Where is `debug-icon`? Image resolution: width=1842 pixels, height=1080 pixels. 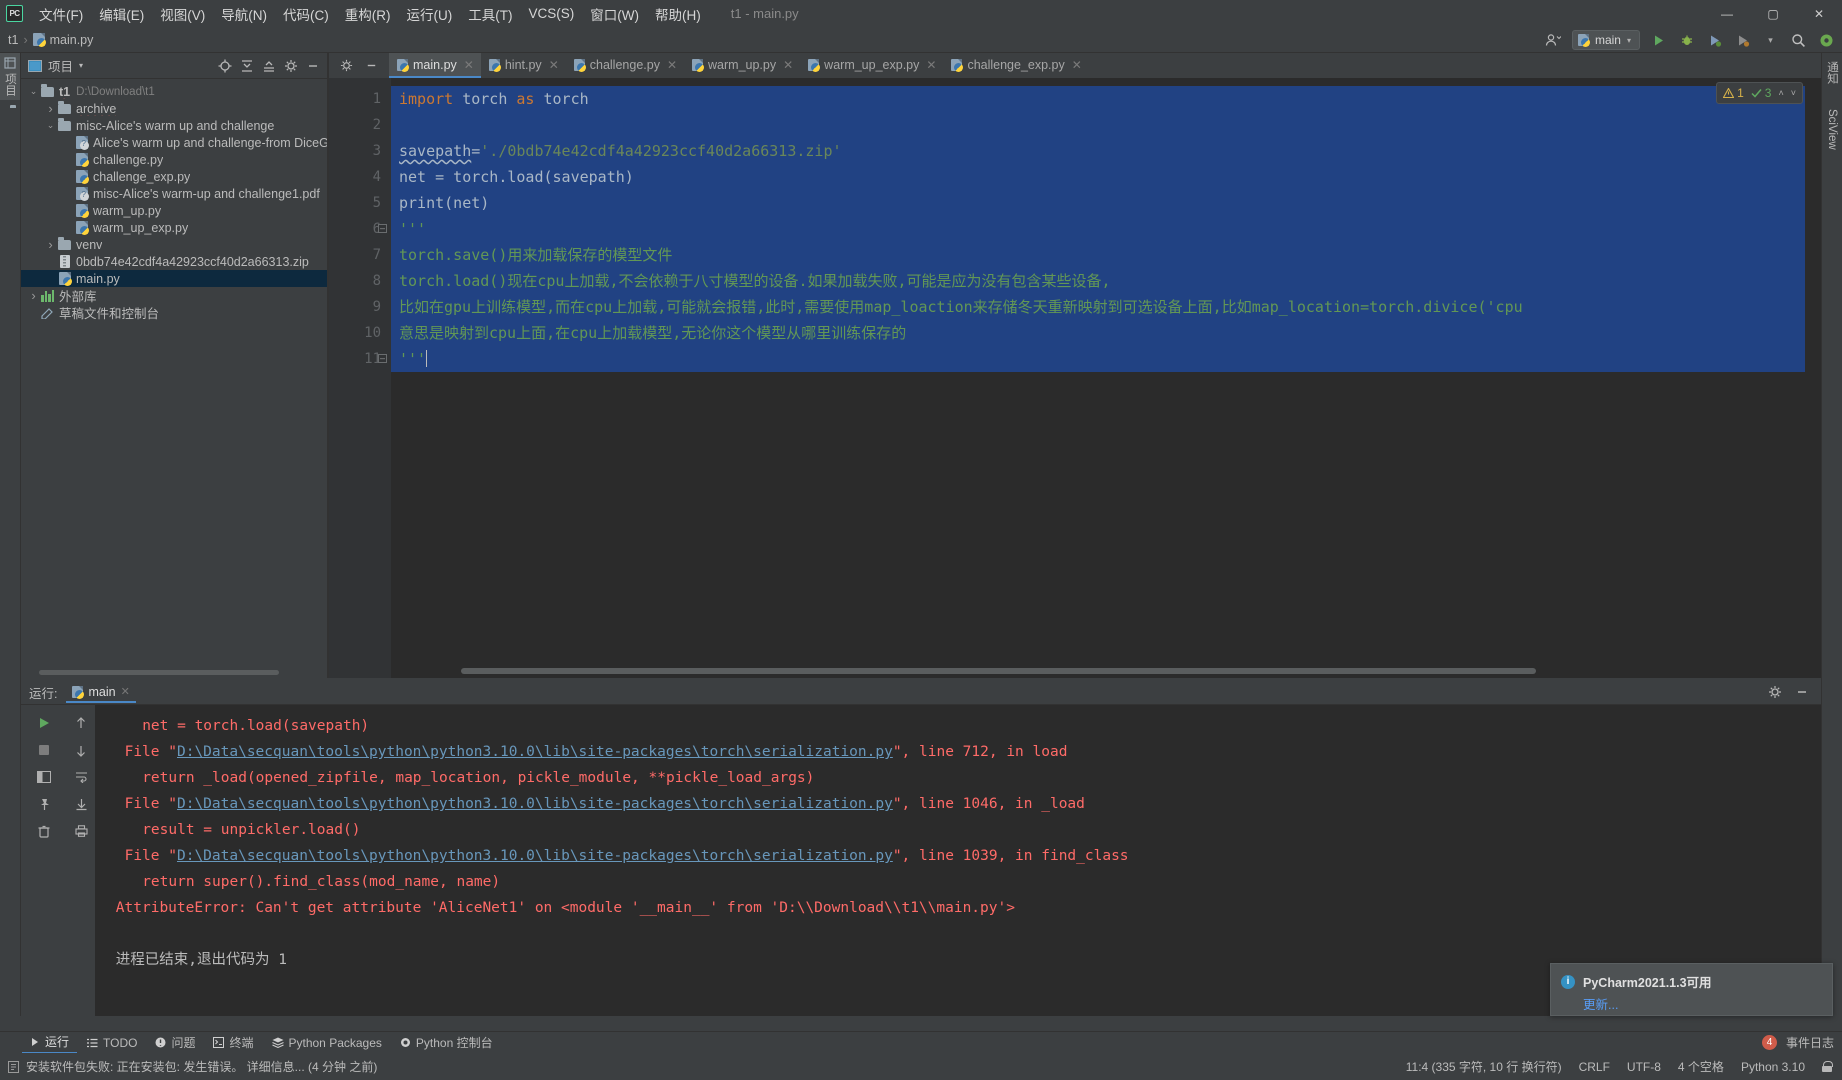 debug-icon is located at coordinates (1686, 40).